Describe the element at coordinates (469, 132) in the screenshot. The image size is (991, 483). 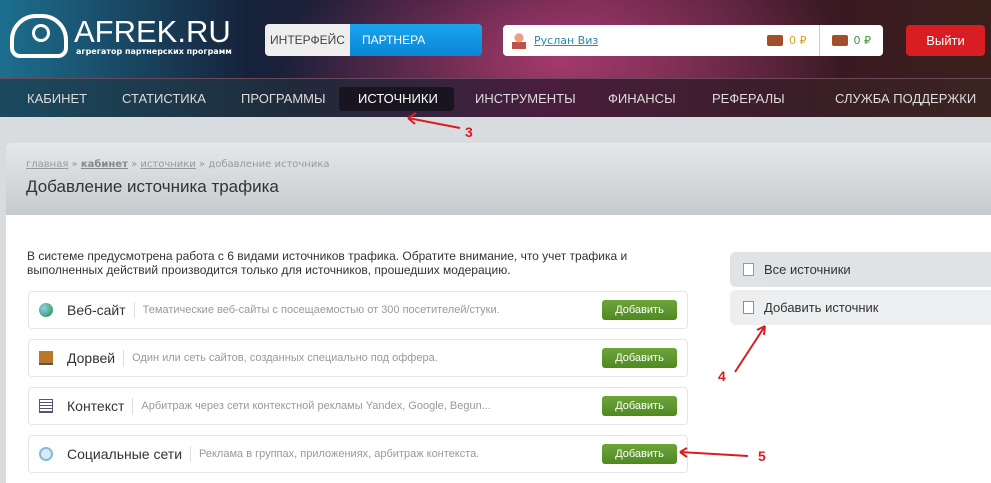
I see `annotation-3: 3` at that location.